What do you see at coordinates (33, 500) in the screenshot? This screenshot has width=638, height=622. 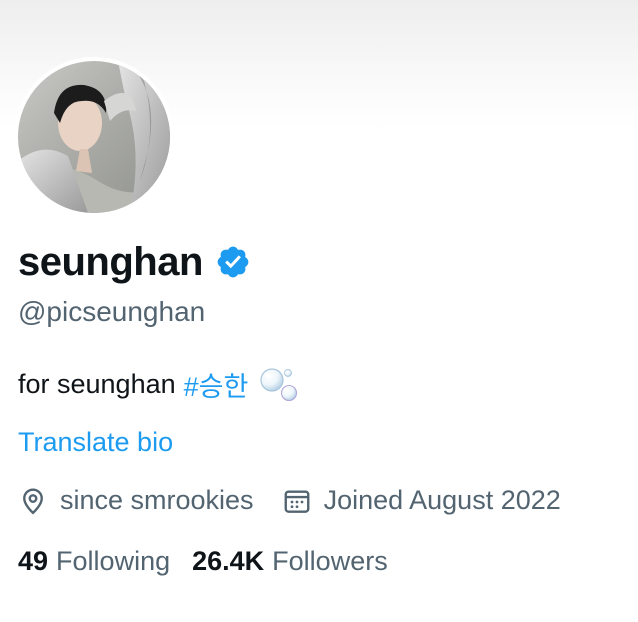 I see `location-pin-icon` at bounding box center [33, 500].